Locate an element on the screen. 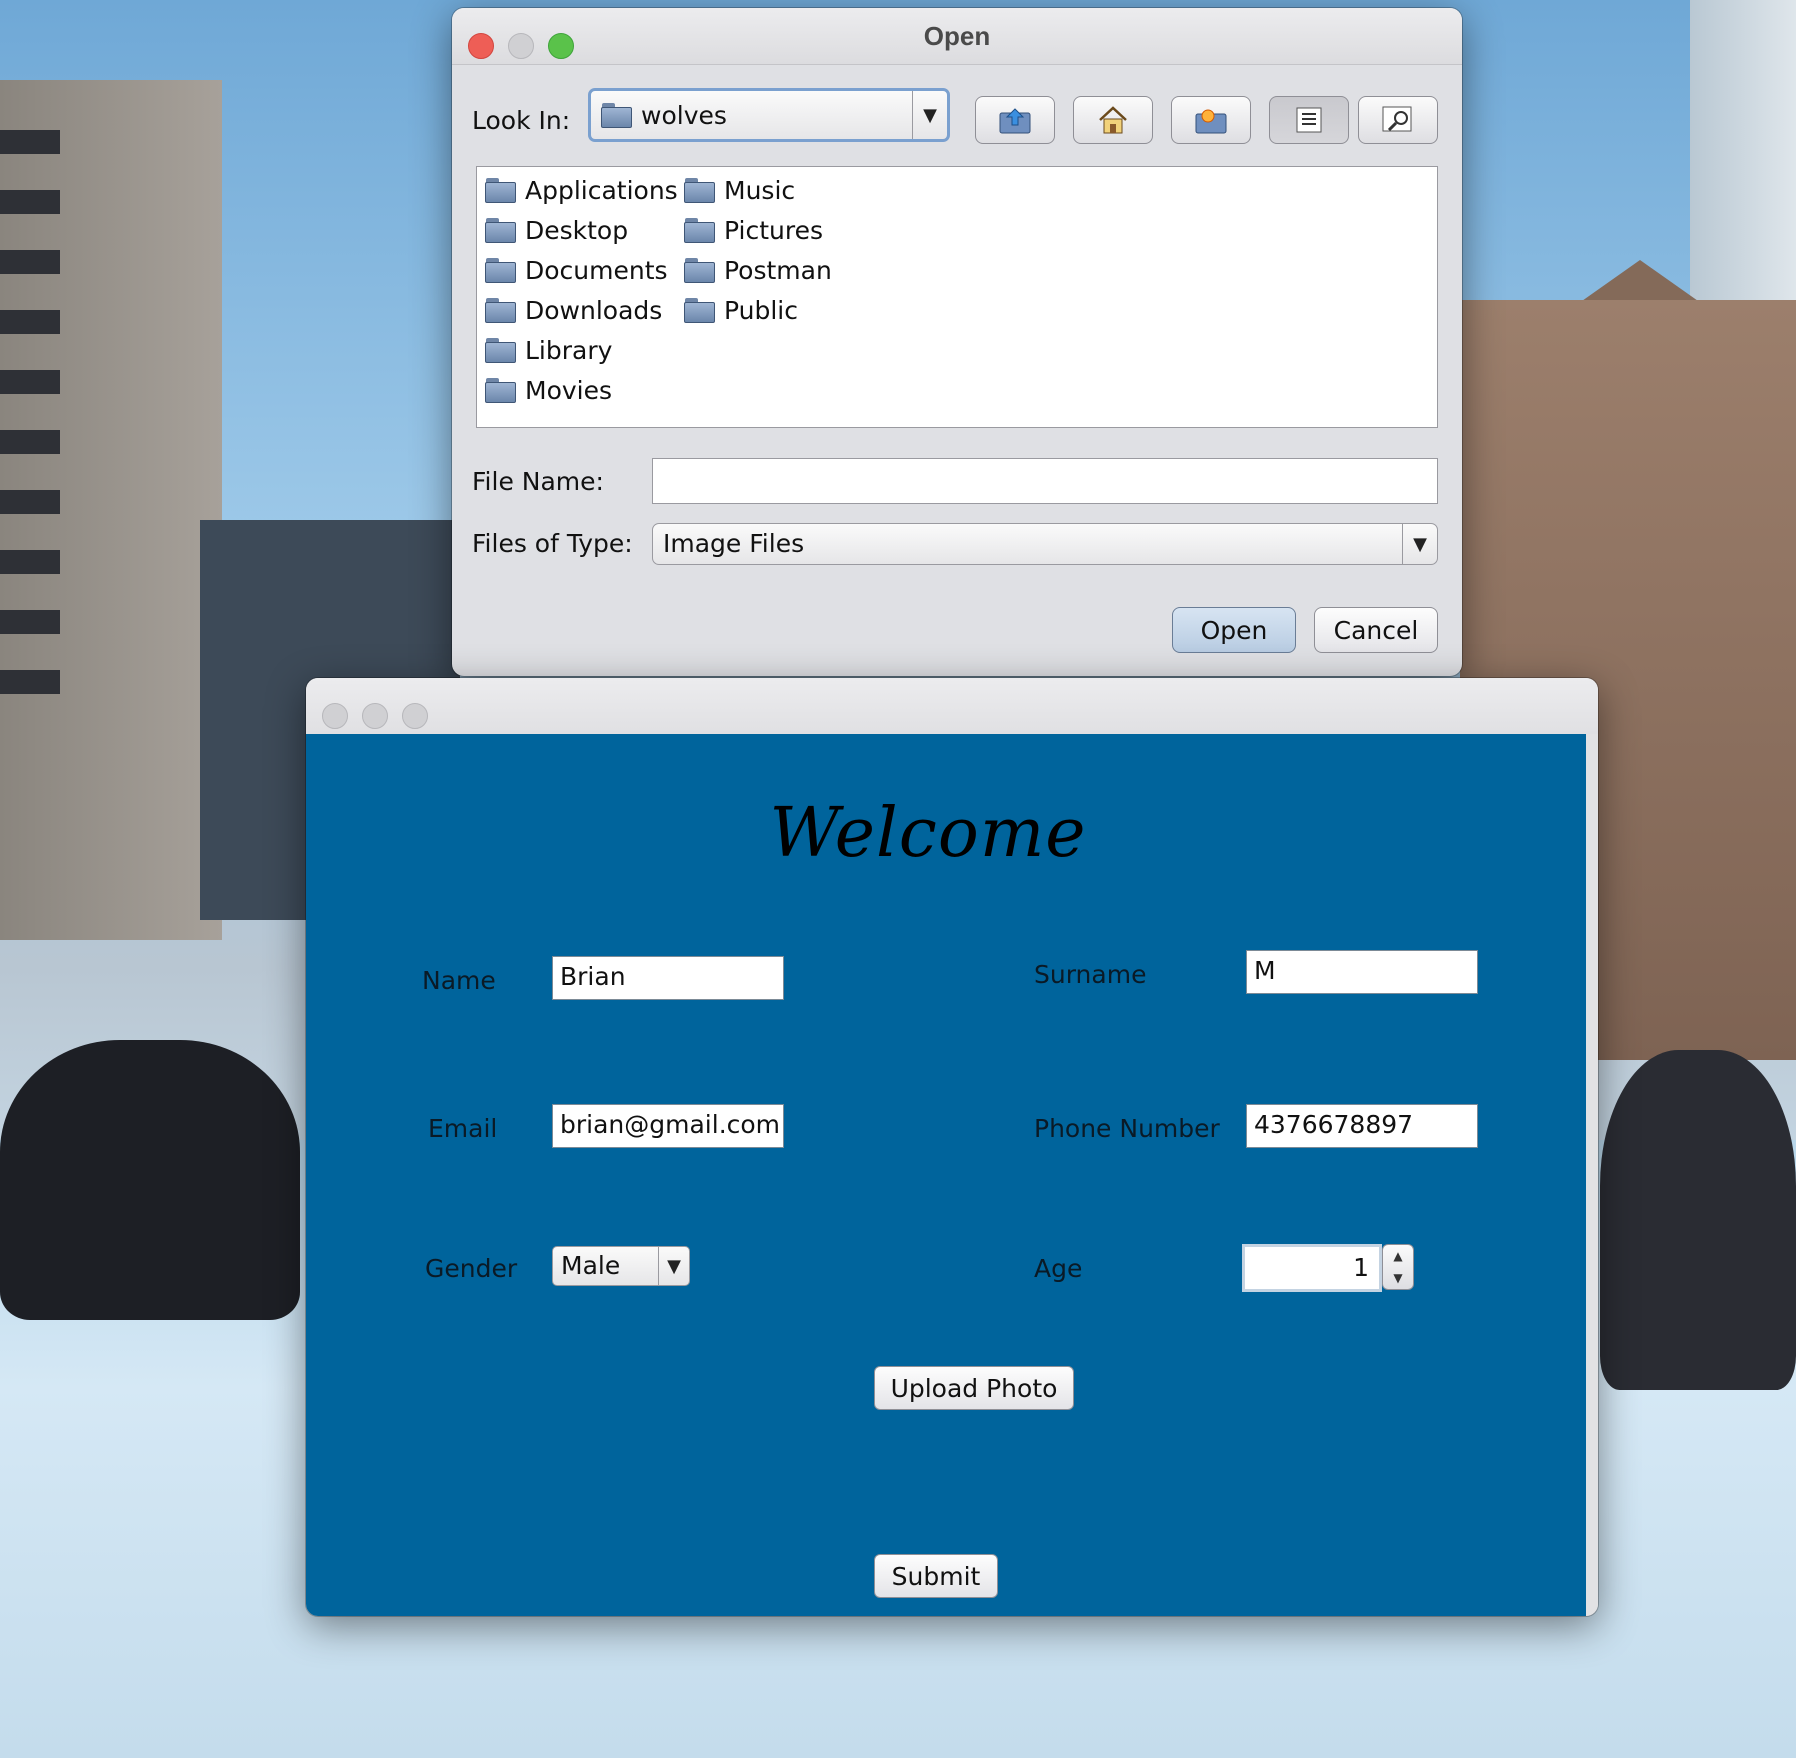 Image resolution: width=1796 pixels, height=1758 pixels. files-of-type-value: Image Files is located at coordinates (734, 543).